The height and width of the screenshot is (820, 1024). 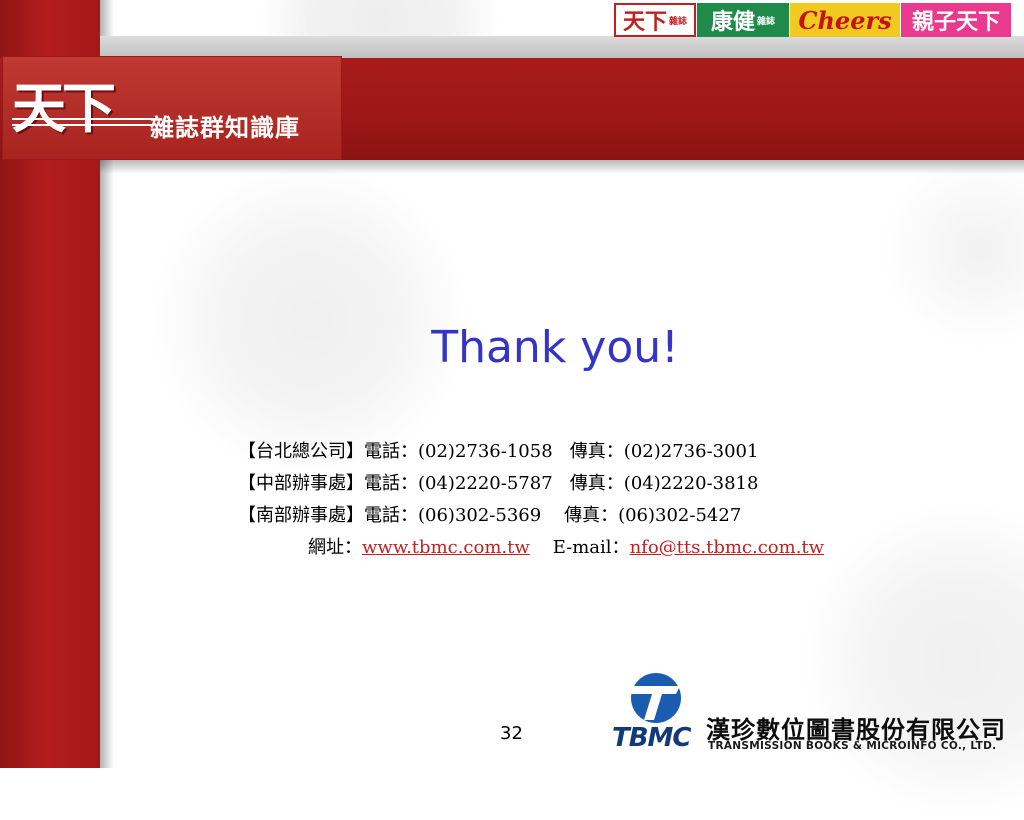 I want to click on magazine-badge-tianxia: 天下 雜誌, so click(x=655, y=20).